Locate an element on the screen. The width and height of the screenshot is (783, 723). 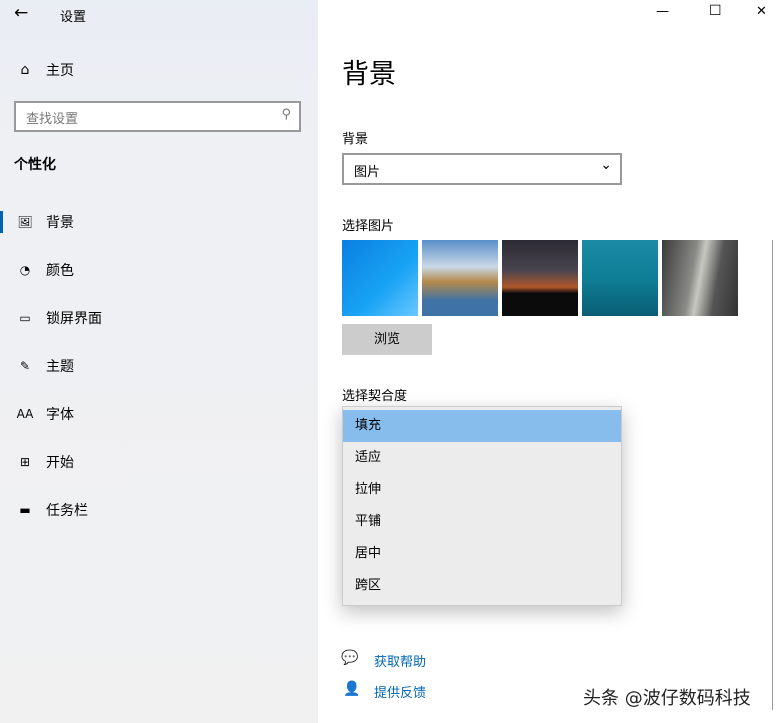
sidebar-item-3: ✎ 主题 is located at coordinates (159, 366).